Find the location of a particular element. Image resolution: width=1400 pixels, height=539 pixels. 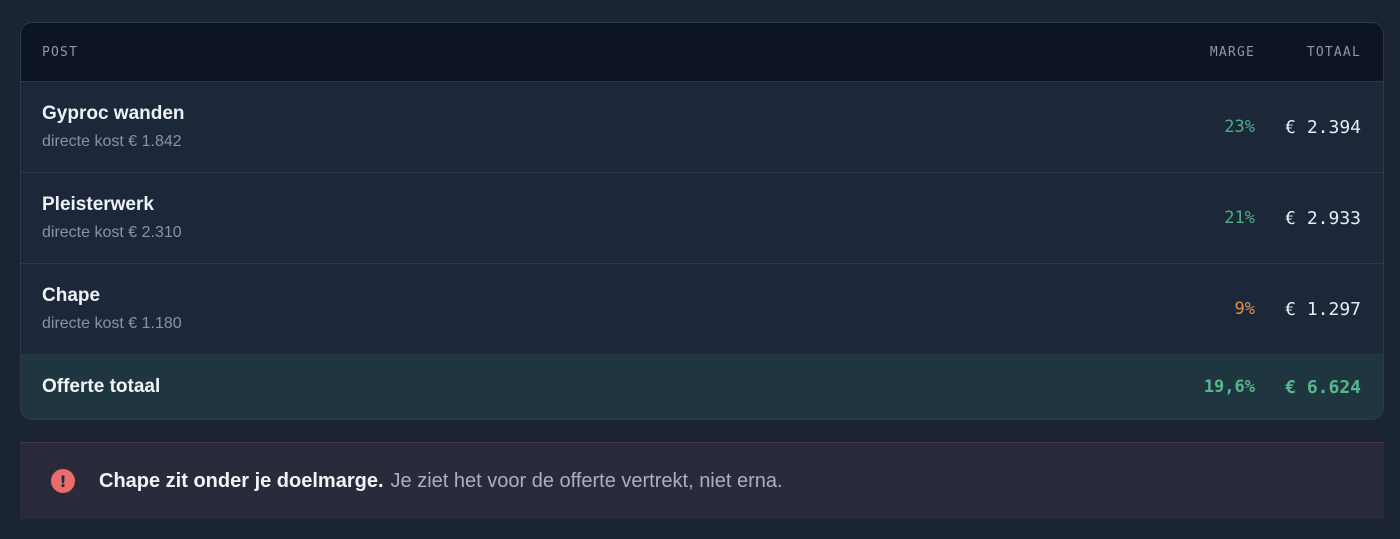

alert-title: Chape zit onder je doelmarge. is located at coordinates (241, 480).